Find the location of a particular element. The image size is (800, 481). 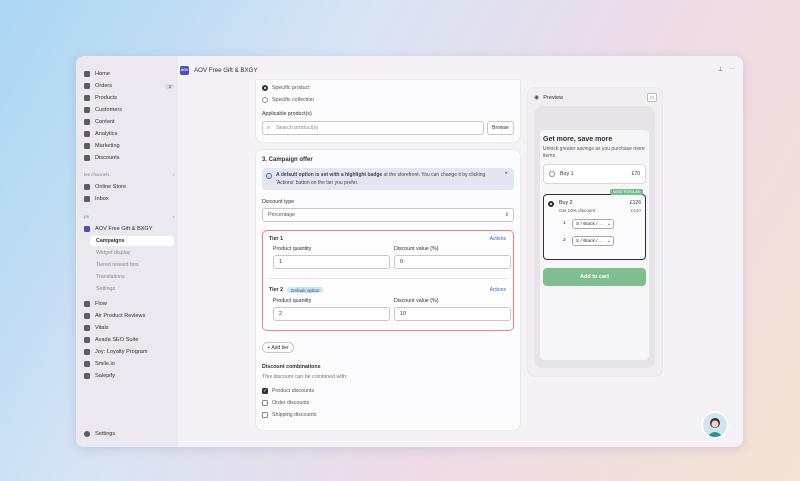

tier-1-qty-input: 1 is located at coordinates (331, 262).